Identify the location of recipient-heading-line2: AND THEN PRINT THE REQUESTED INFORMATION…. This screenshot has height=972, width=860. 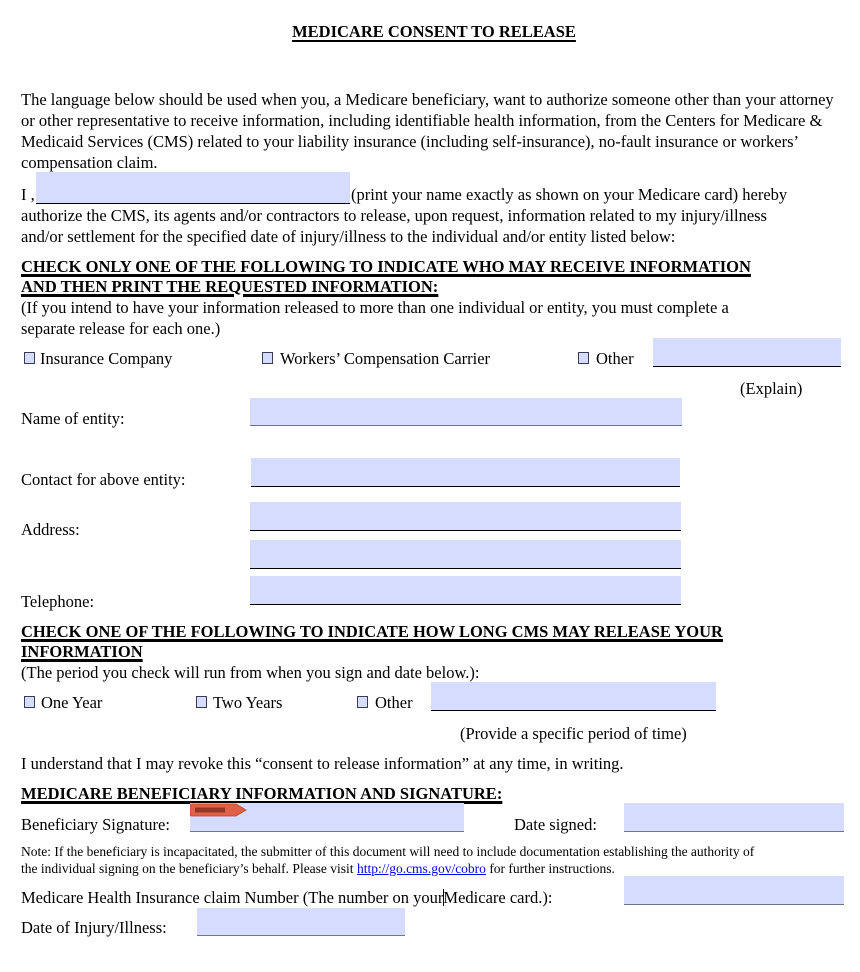
(230, 286).